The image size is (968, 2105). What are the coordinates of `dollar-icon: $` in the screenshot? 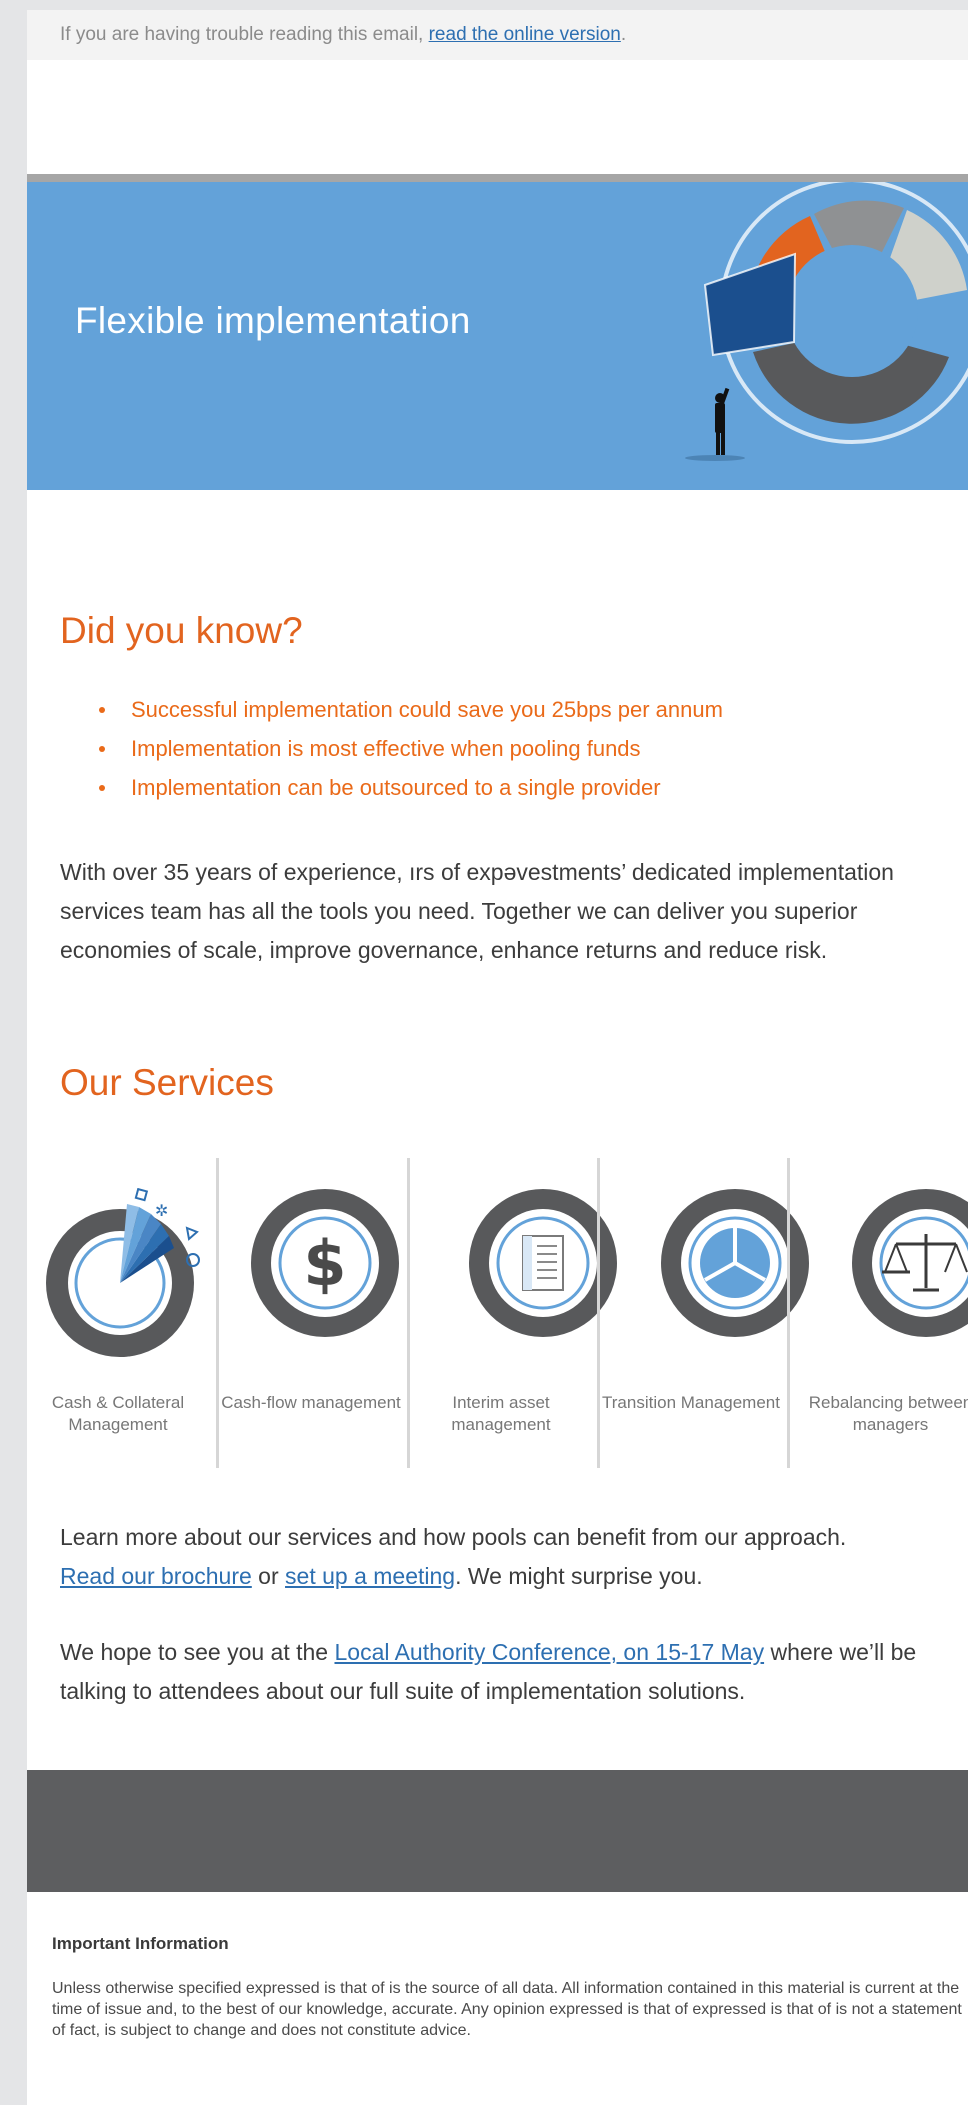 It's located at (325, 1263).